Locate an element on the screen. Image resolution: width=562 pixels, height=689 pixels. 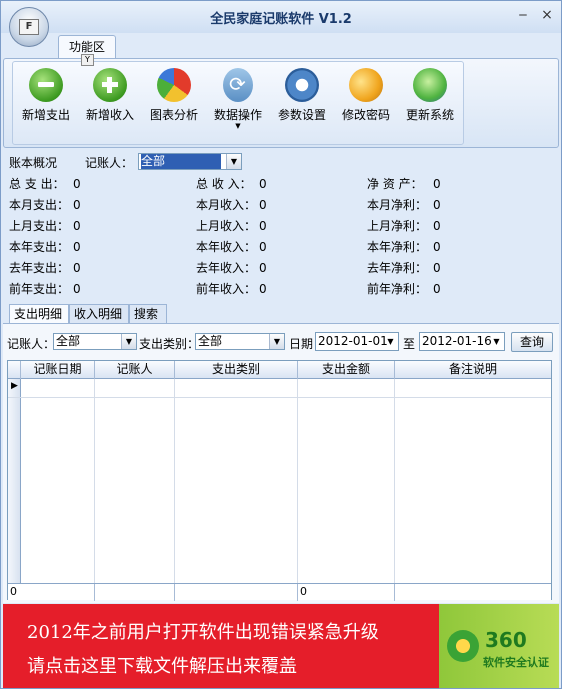
filter-category-value: 全部 is located at coordinates (210, 341).